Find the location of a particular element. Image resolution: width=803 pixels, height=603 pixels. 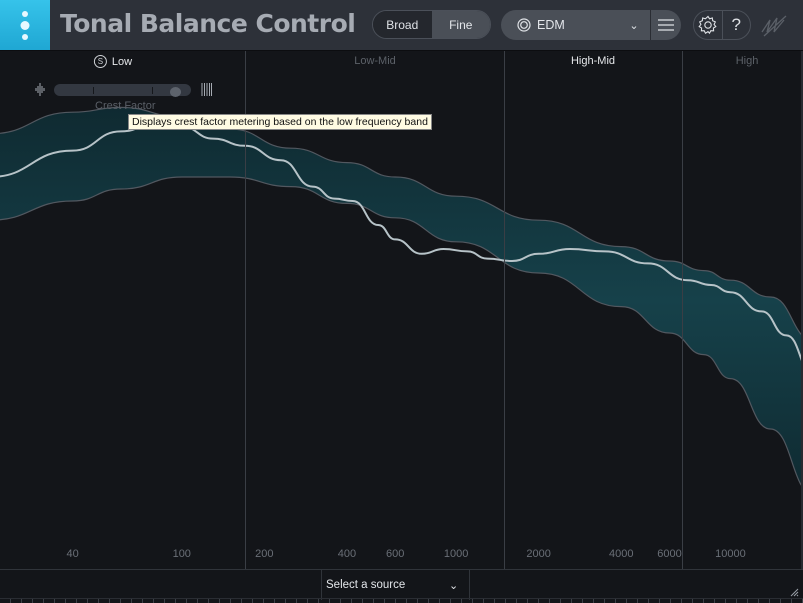

compressed-icon is located at coordinates (206, 89).